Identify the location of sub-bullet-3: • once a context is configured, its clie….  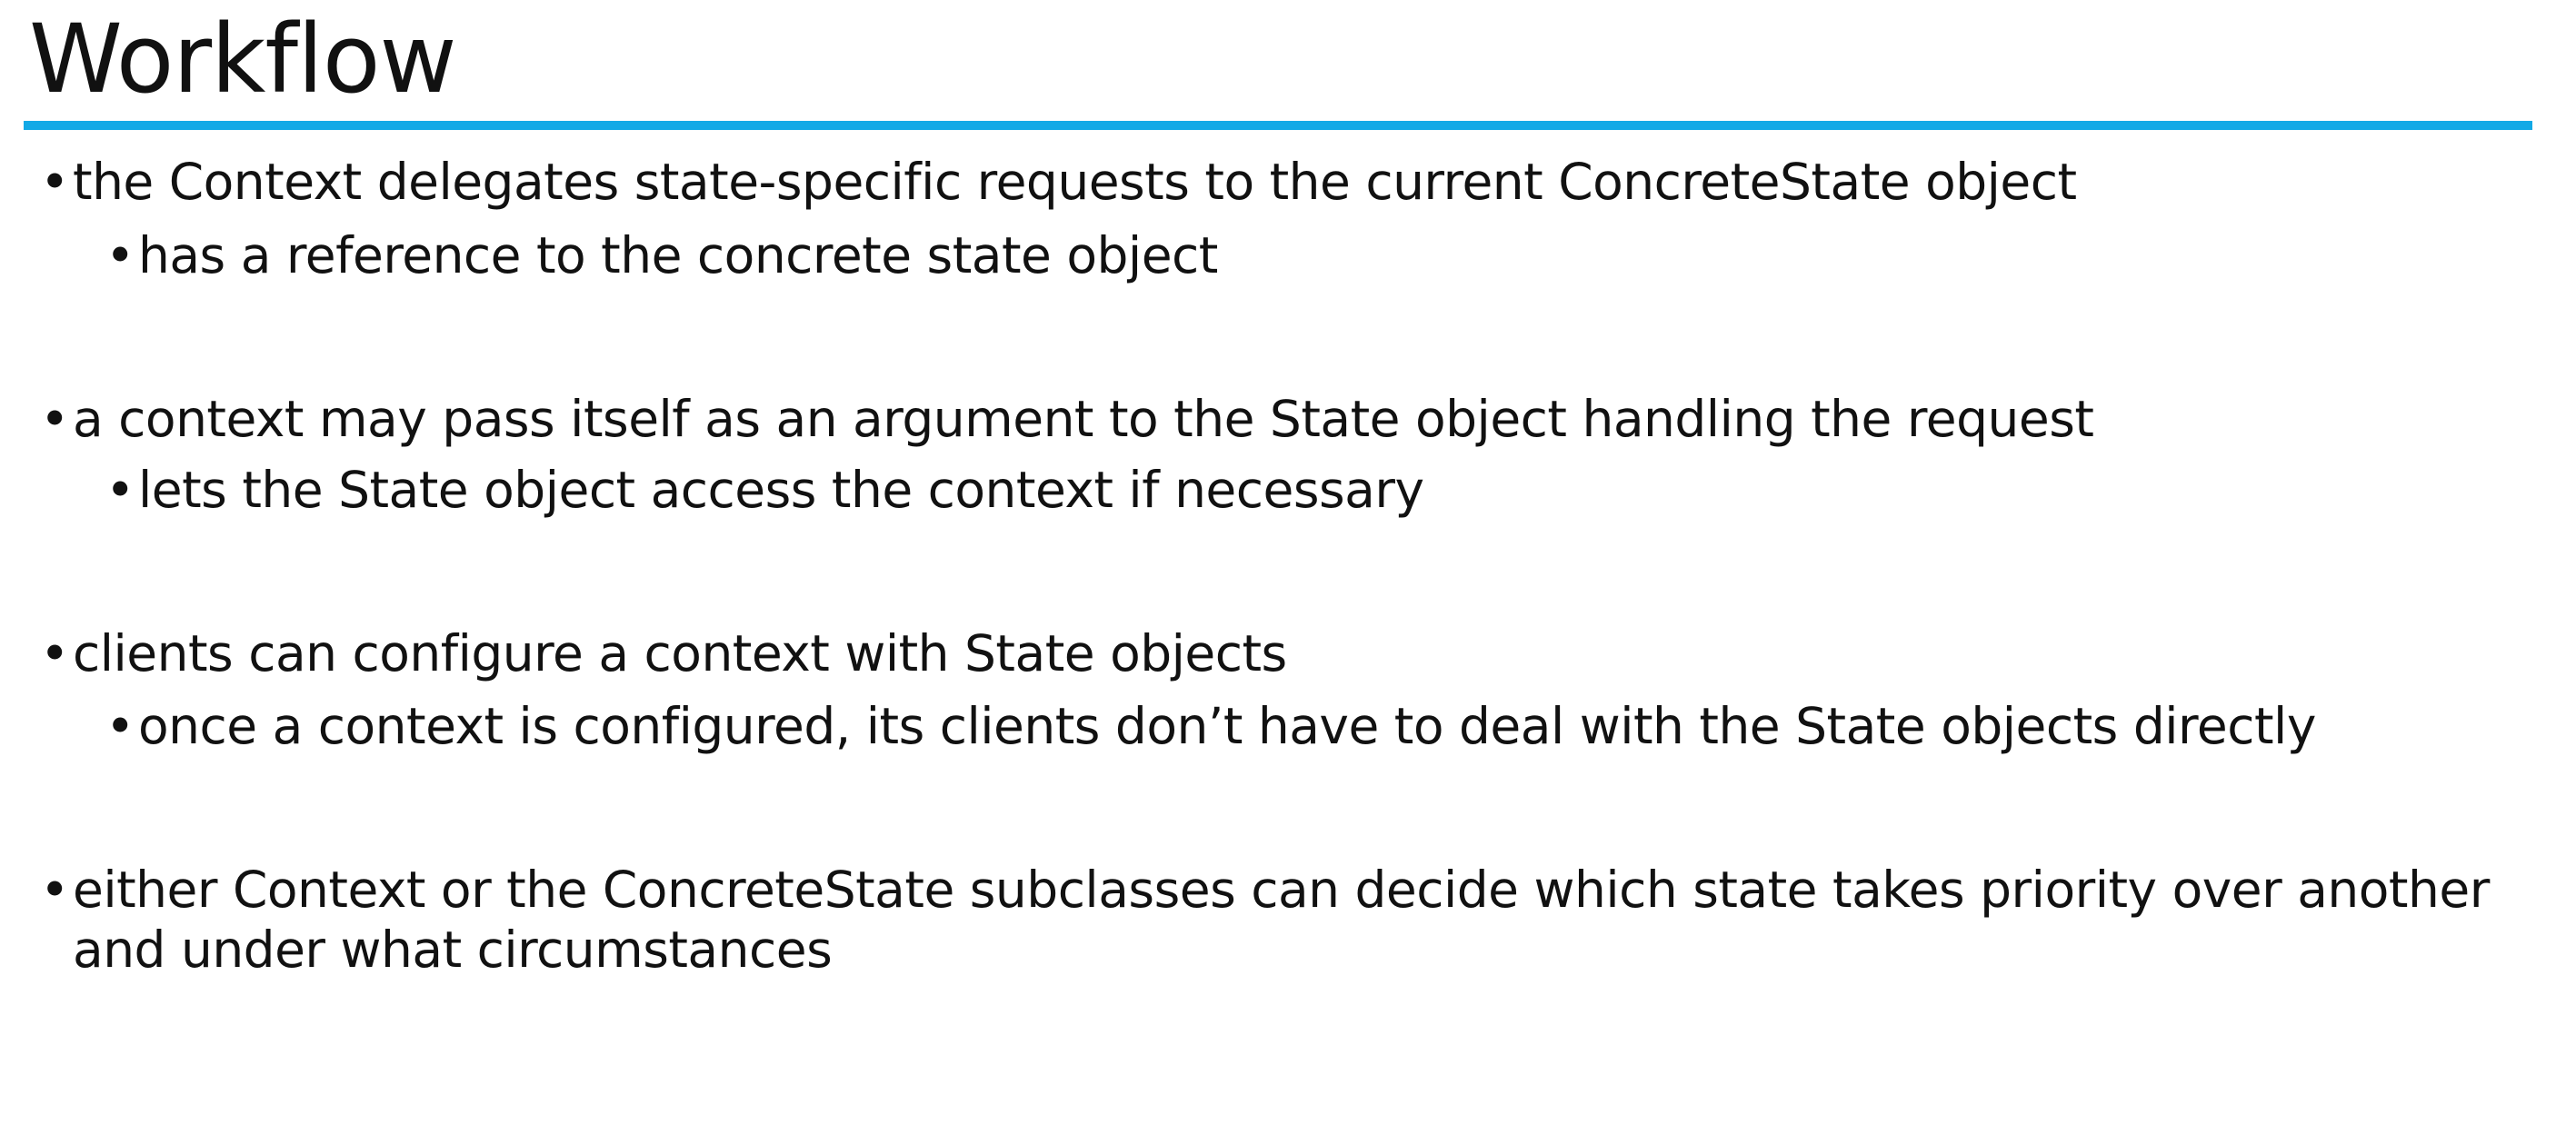
(1210, 726).